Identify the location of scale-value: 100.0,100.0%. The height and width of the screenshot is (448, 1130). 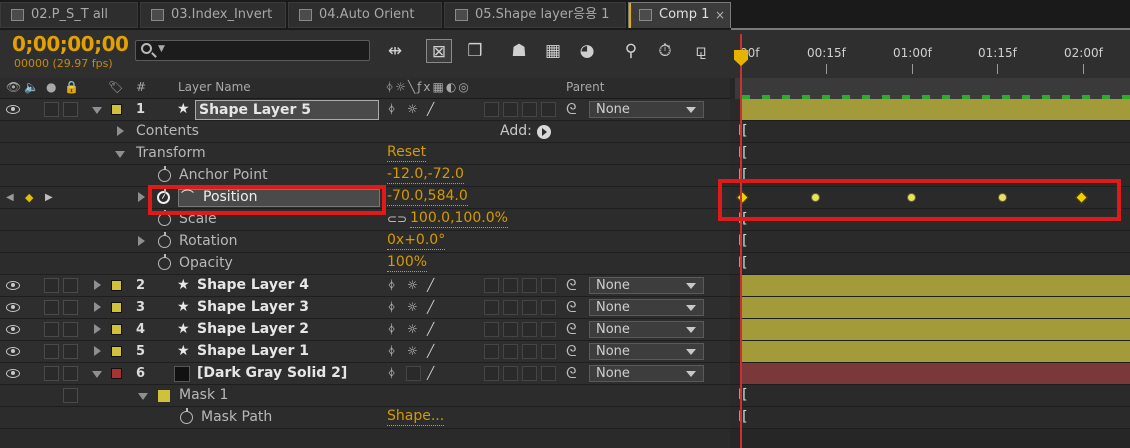
(459, 219).